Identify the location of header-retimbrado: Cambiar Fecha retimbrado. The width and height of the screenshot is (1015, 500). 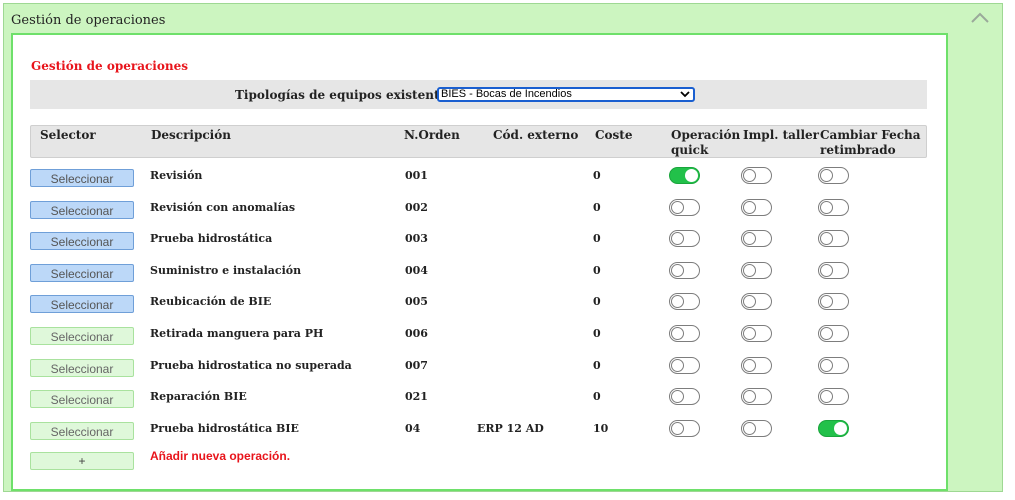
(870, 143).